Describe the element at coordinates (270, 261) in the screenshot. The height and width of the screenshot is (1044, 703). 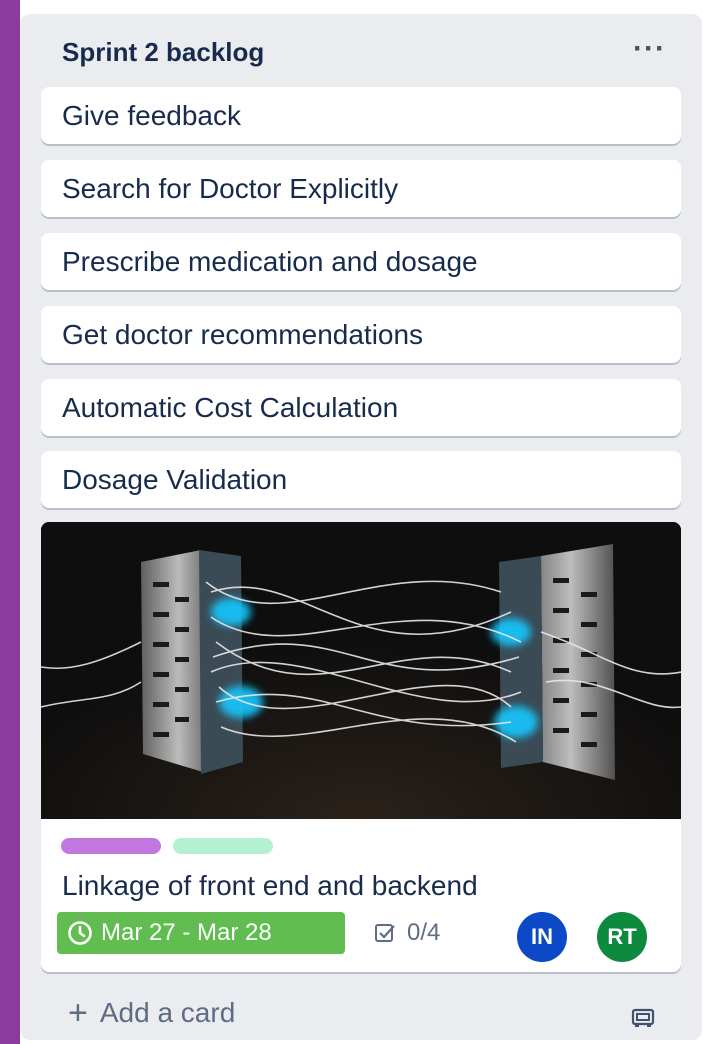
I see `card-title: Prescribe medication and dosage` at that location.